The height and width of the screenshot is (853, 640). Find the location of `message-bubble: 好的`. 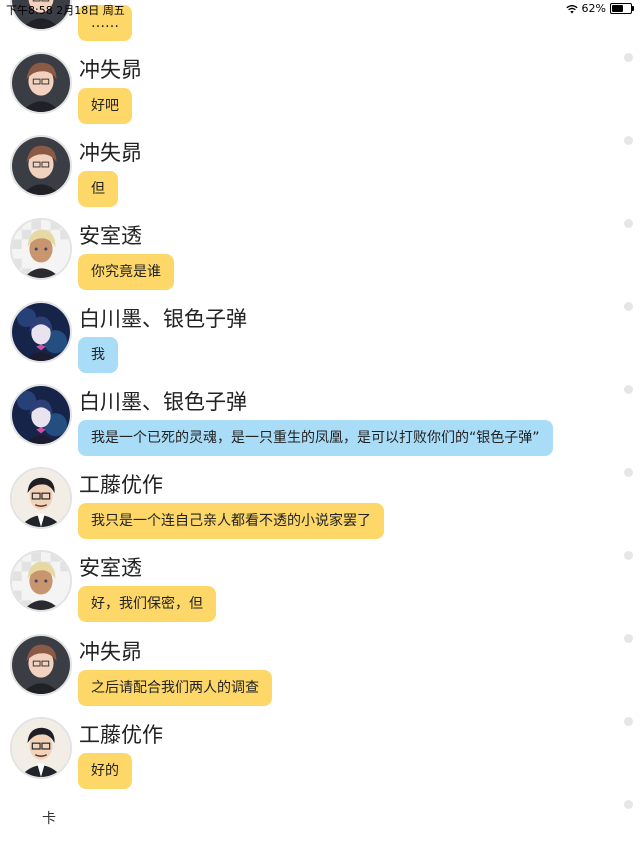

message-bubble: 好的 is located at coordinates (105, 771).